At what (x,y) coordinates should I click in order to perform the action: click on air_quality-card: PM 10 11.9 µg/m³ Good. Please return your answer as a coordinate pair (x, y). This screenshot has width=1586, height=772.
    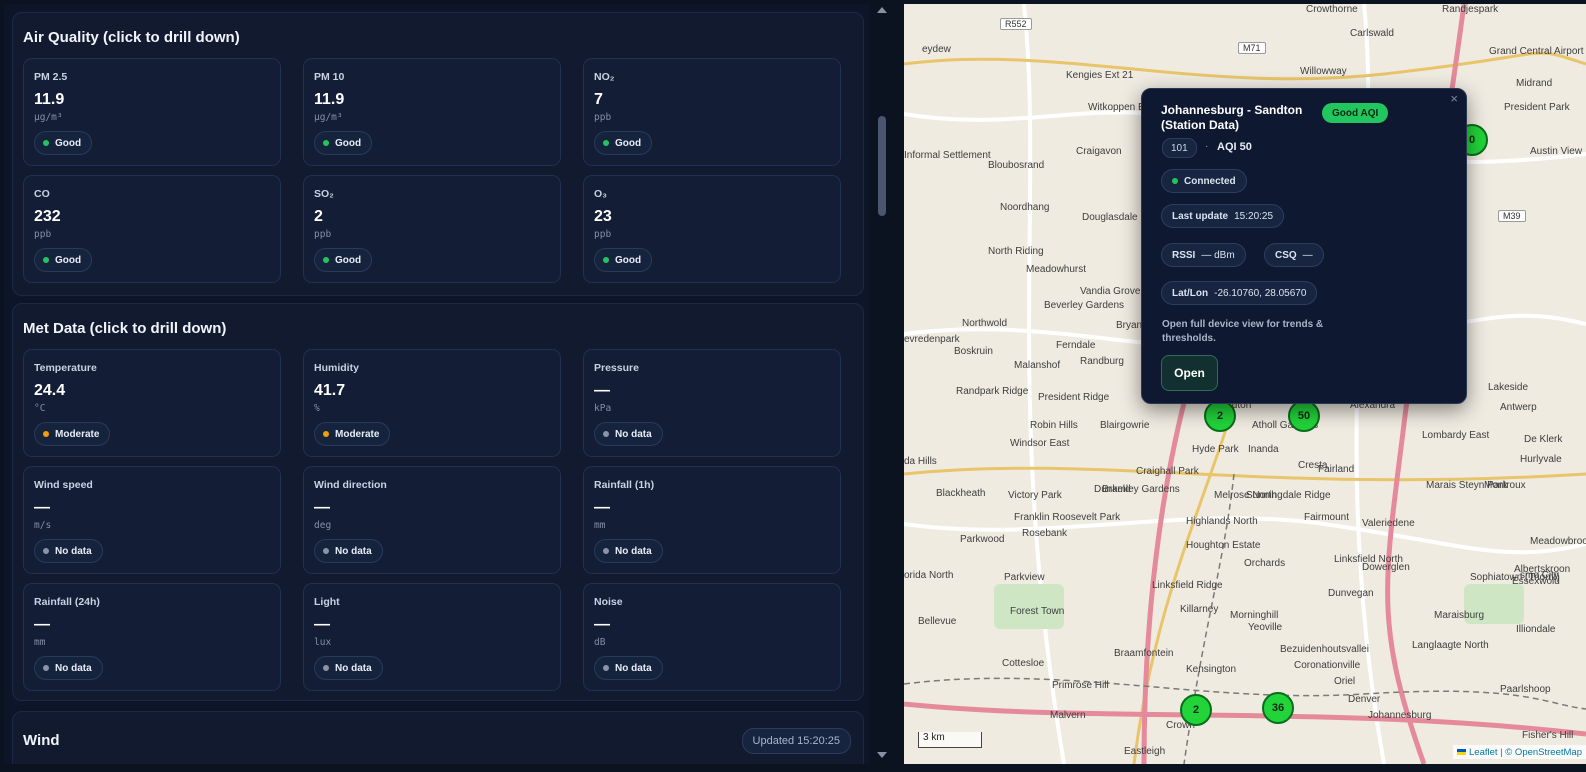
    Looking at the image, I should click on (432, 112).